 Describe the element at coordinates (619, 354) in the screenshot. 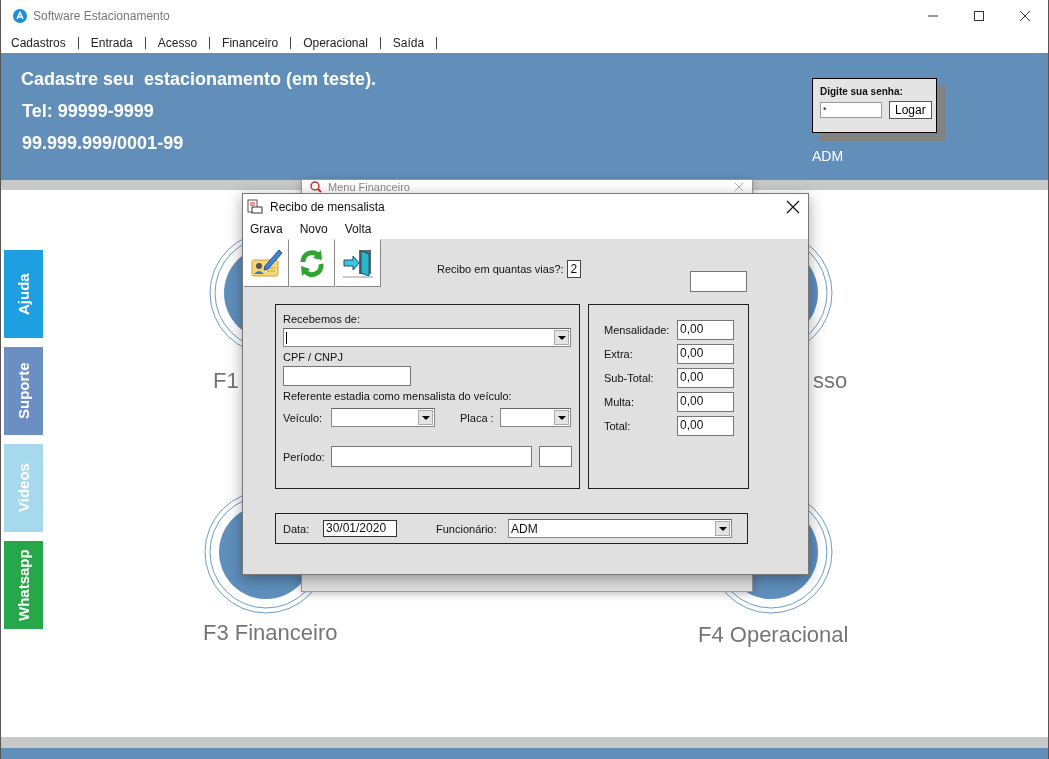

I see `field-label: Extra:` at that location.